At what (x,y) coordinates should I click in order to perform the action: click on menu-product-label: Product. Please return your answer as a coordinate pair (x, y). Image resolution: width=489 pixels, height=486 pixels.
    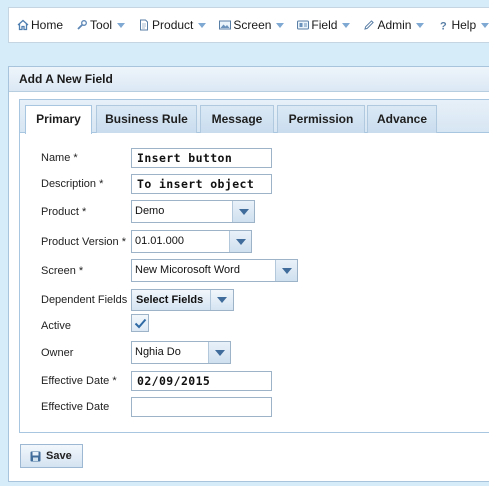
    Looking at the image, I should click on (173, 25).